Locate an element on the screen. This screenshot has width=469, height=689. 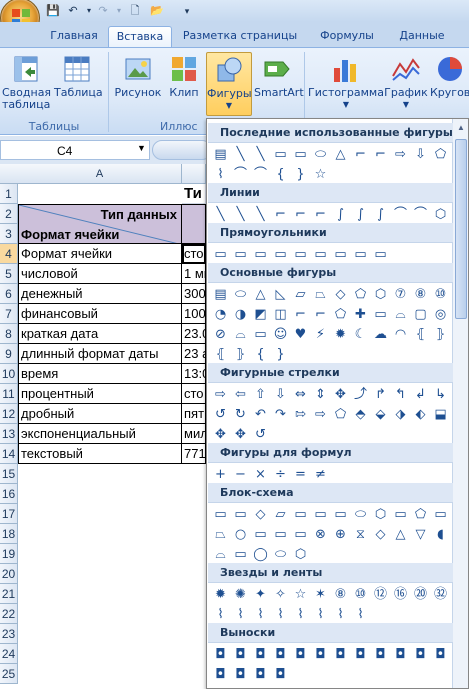
shape-basic-icon: ☺ is located at coordinates (280, 334).